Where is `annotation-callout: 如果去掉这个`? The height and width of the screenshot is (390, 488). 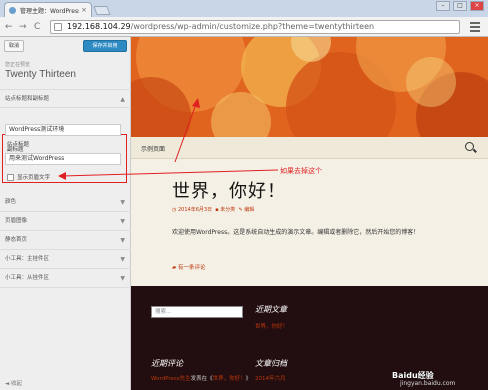 annotation-callout: 如果去掉这个 is located at coordinates (301, 171).